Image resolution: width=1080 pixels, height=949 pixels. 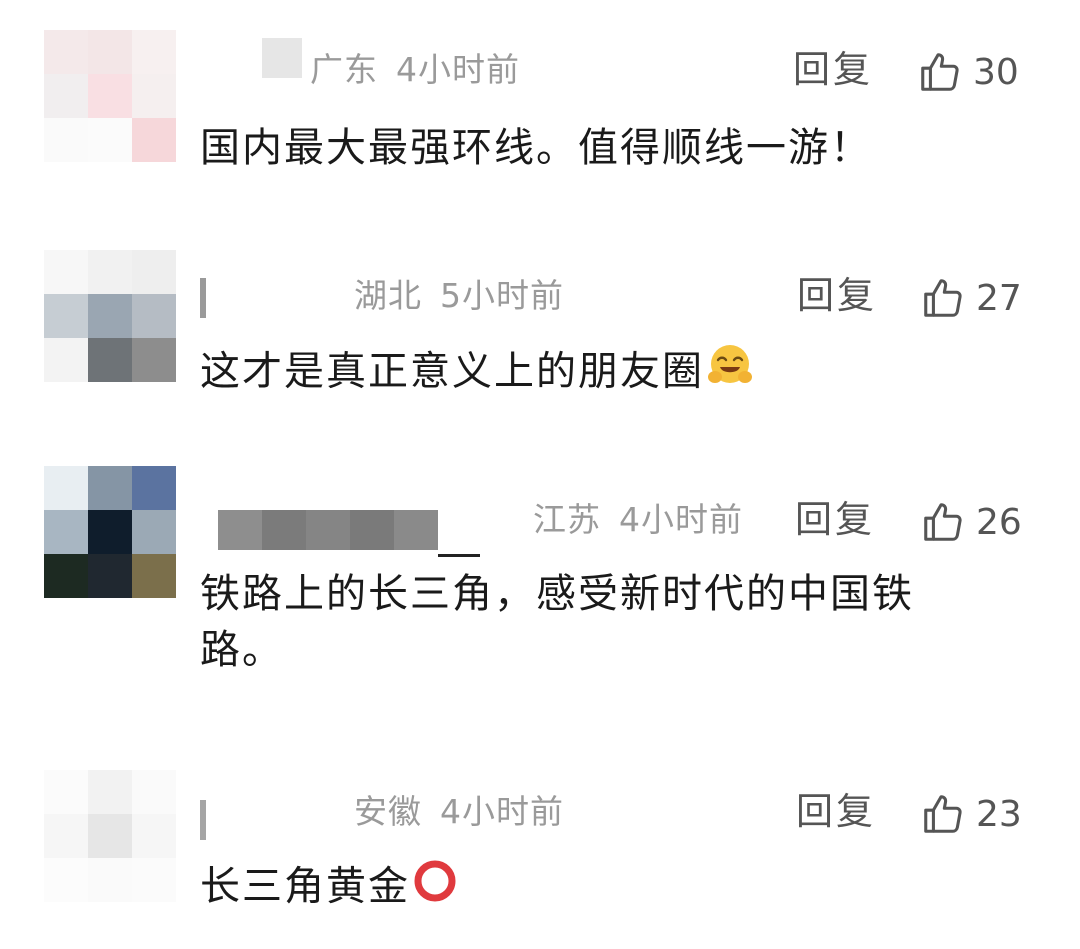 What do you see at coordinates (971, 522) in the screenshot?
I see `like-button: 26` at bounding box center [971, 522].